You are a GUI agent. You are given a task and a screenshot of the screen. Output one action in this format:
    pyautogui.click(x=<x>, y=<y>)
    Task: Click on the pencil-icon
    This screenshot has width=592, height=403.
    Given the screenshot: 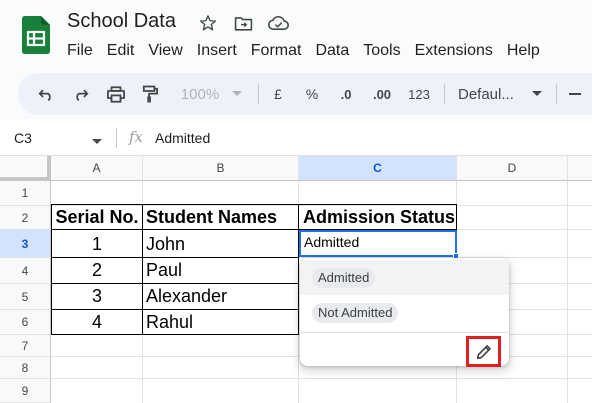 What is the action you would take?
    pyautogui.click(x=483, y=351)
    